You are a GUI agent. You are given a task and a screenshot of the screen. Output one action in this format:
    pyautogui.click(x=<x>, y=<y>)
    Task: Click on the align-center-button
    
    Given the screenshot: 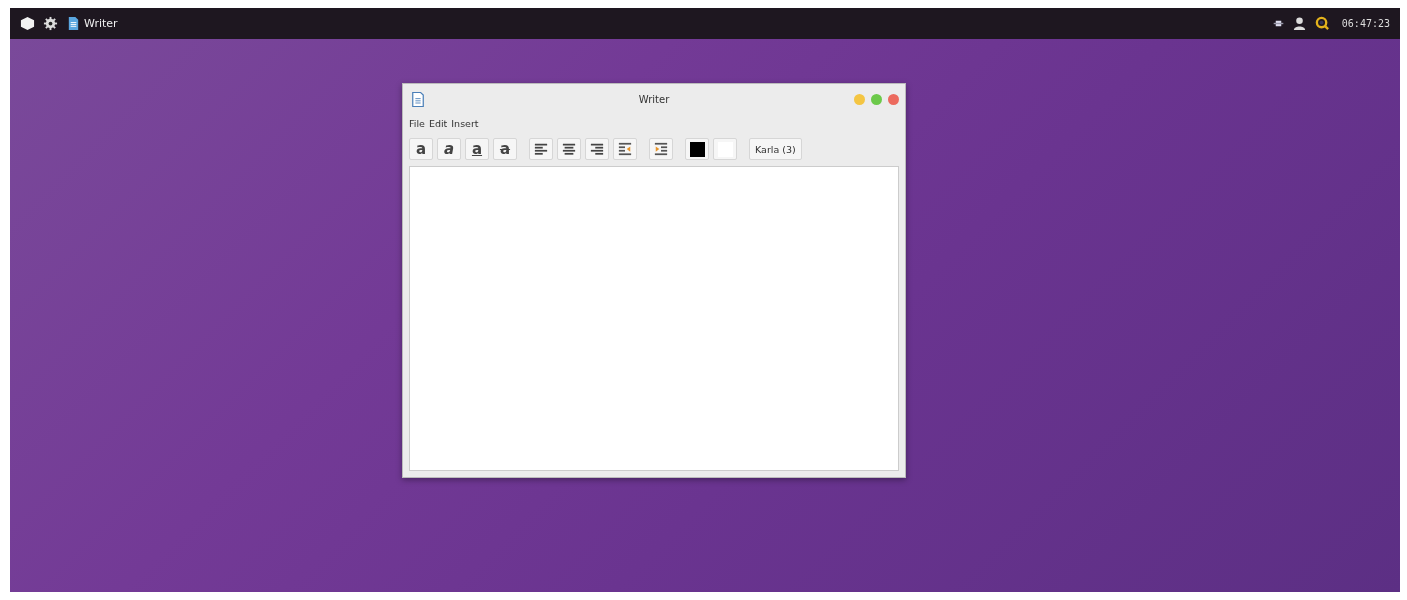 What is the action you would take?
    pyautogui.click(x=569, y=149)
    